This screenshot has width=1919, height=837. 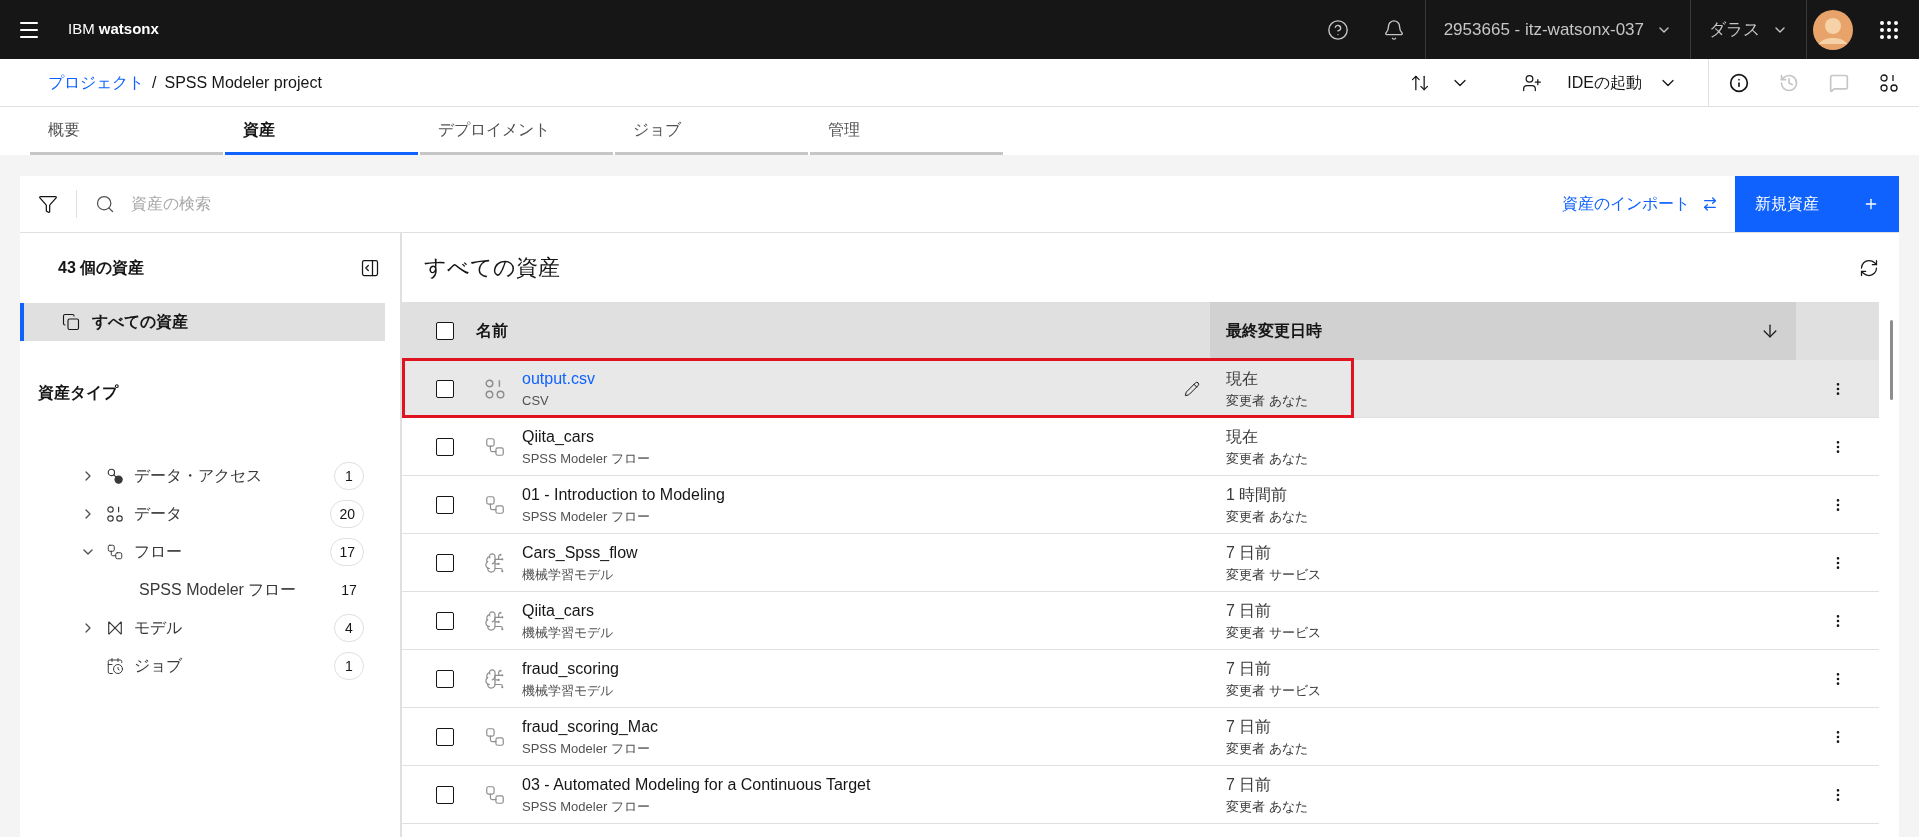 I want to click on modified-time: 1 時間前, so click(x=1257, y=494).